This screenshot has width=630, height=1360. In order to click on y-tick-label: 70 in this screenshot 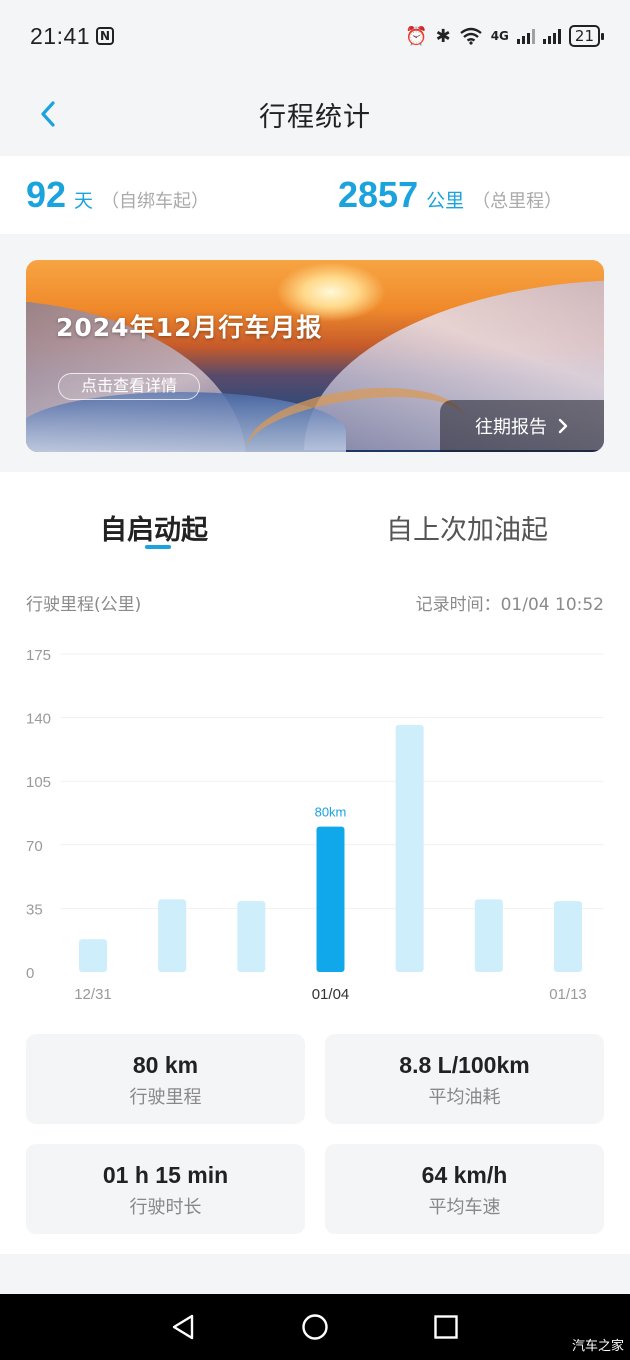, I will do `click(34, 846)`.